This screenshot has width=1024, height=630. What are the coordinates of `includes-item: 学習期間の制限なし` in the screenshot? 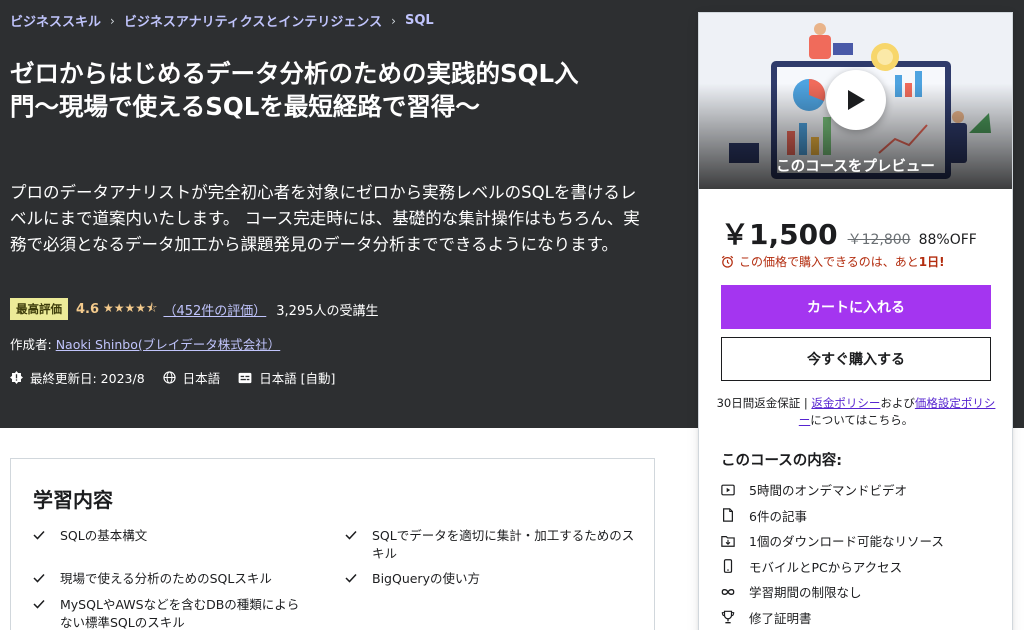 It's located at (832, 592).